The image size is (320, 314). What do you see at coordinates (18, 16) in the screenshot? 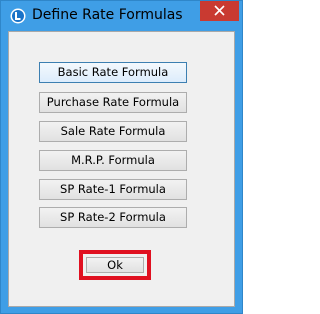
I see `app-icon` at bounding box center [18, 16].